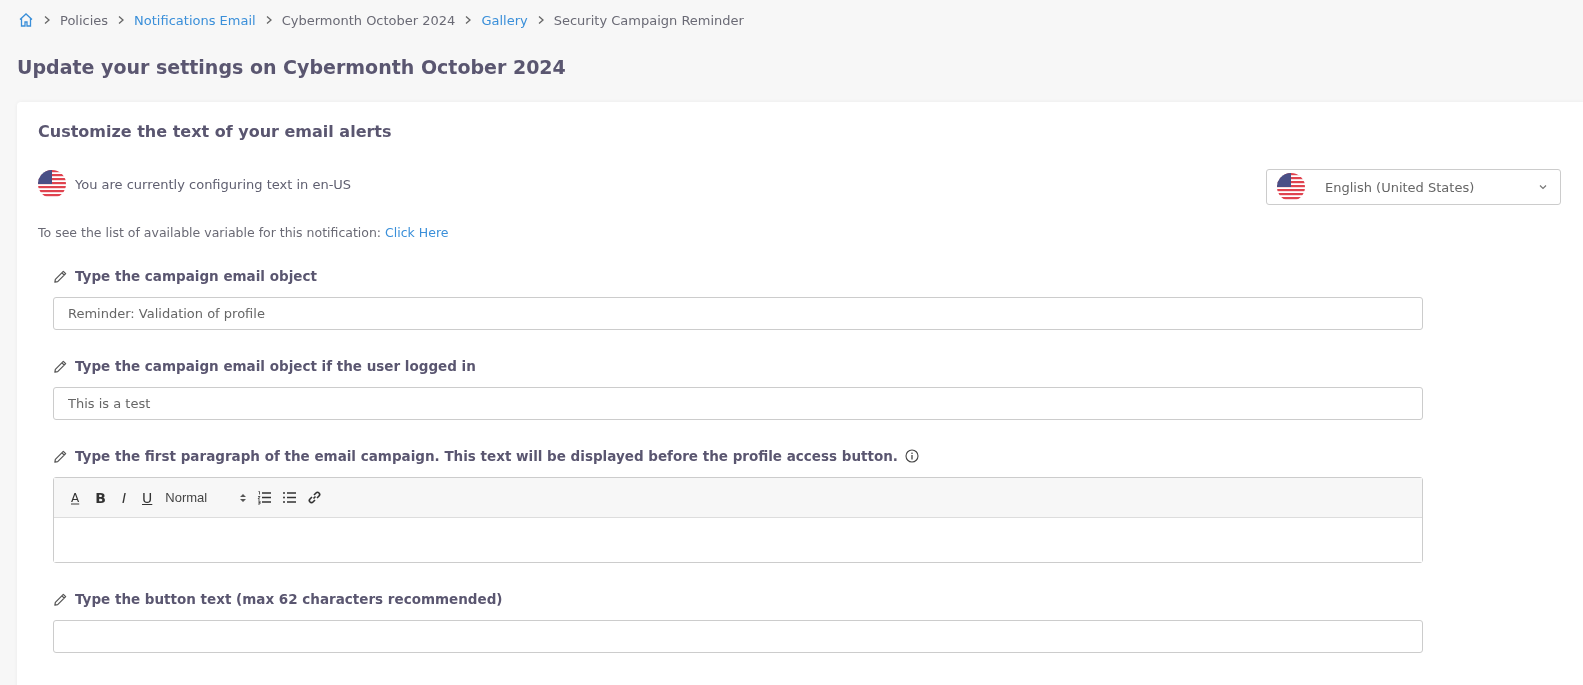  I want to click on underline-button: U, so click(147, 497).